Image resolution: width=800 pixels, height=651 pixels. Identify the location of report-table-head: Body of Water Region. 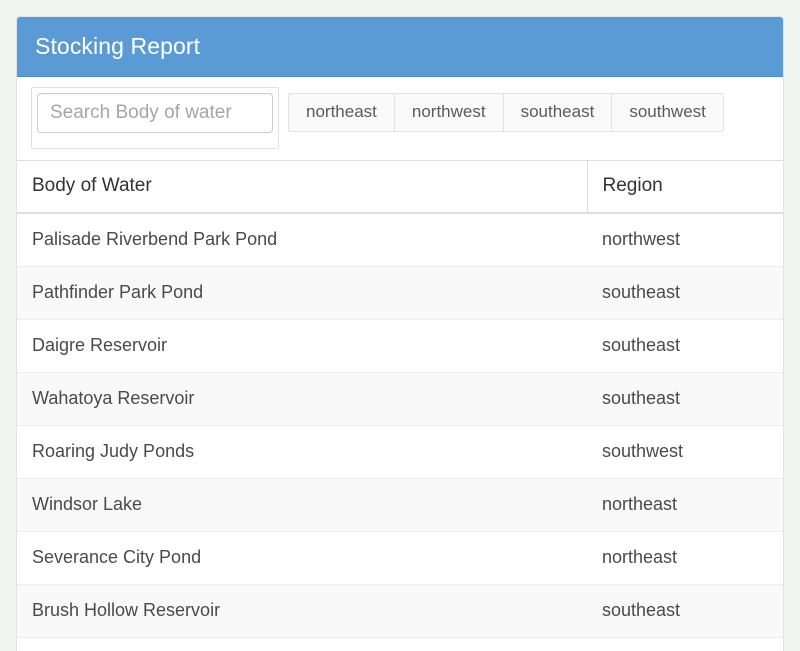
(400, 187).